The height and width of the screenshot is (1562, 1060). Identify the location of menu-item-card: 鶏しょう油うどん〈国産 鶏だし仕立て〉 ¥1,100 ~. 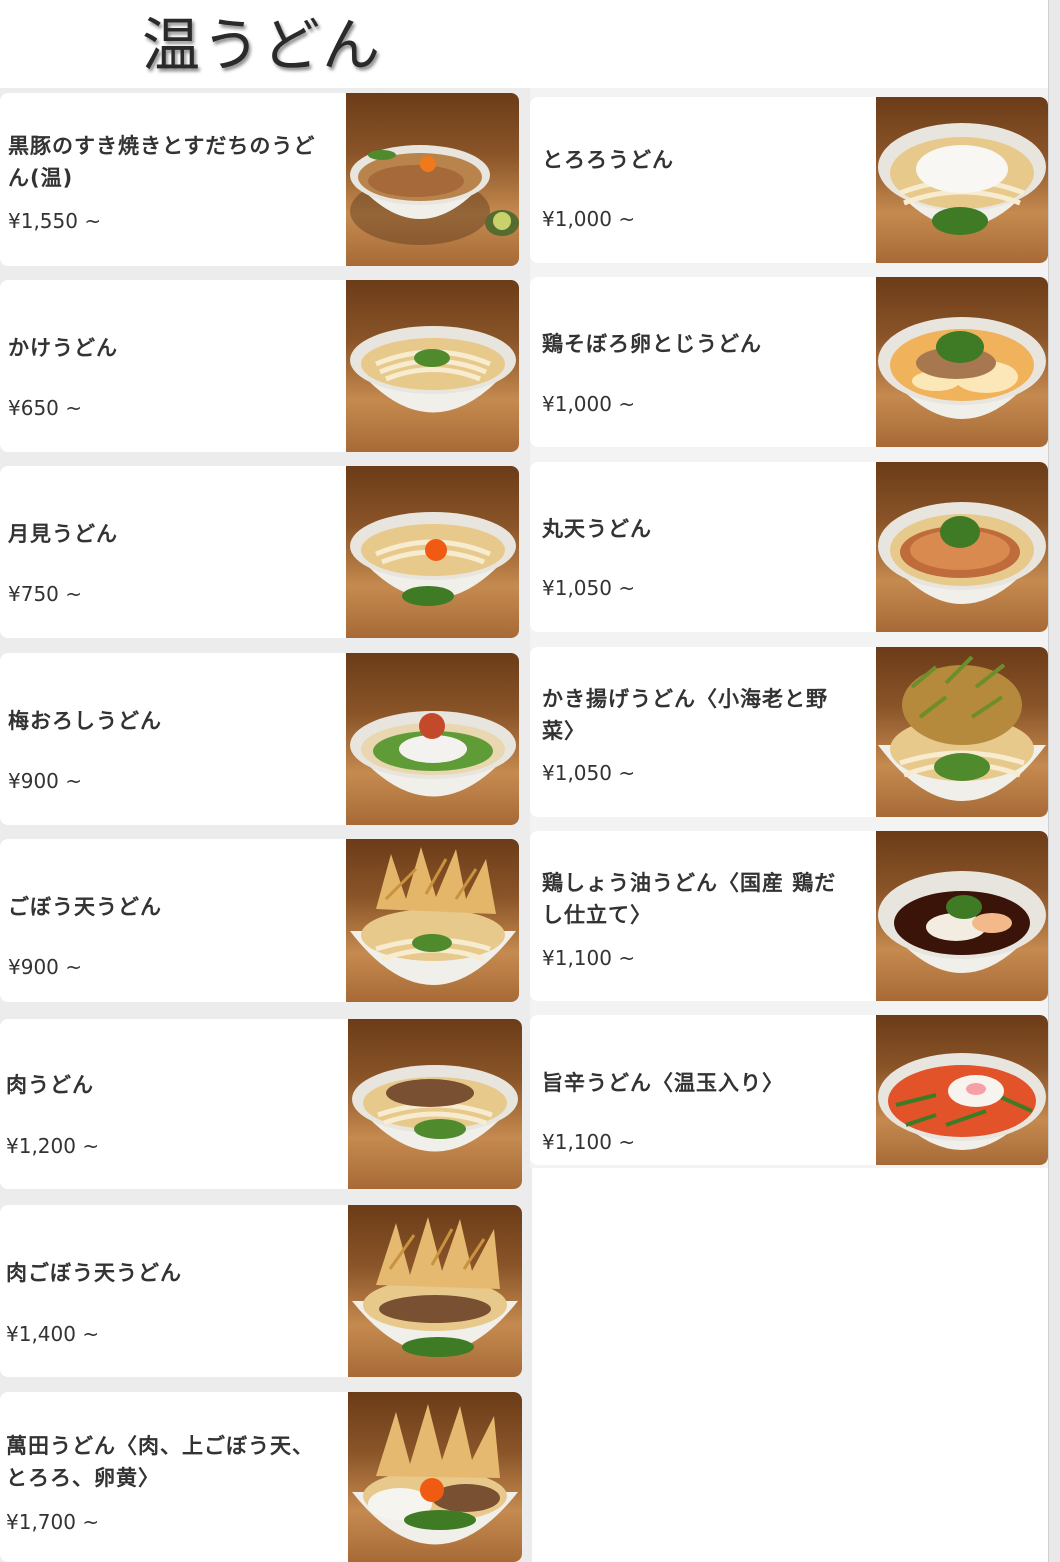
(789, 916).